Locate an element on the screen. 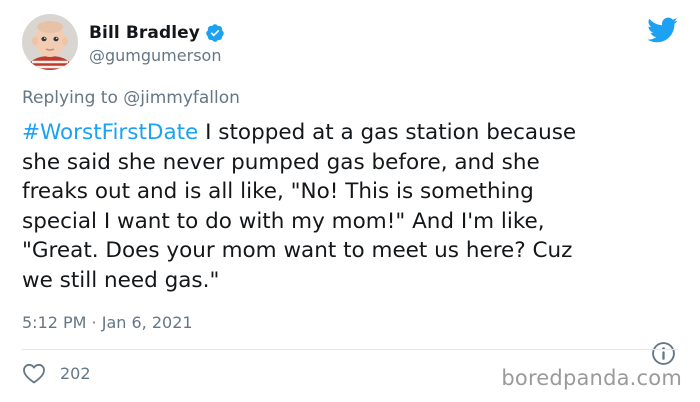 The image size is (700, 402). replying-prefix: Replying to is located at coordinates (70, 98).